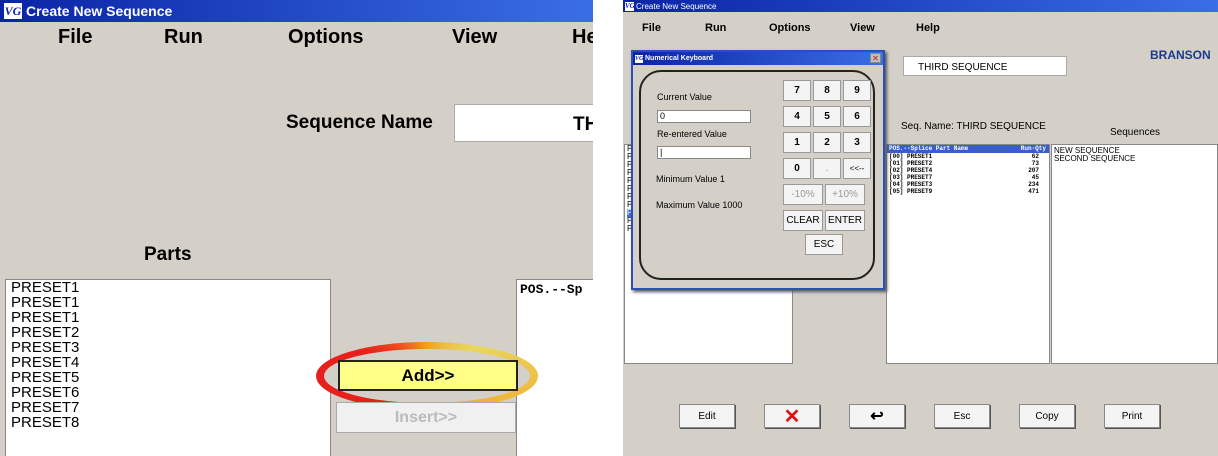 The width and height of the screenshot is (1218, 456). I want to click on row-qty: 62, so click(1035, 156).